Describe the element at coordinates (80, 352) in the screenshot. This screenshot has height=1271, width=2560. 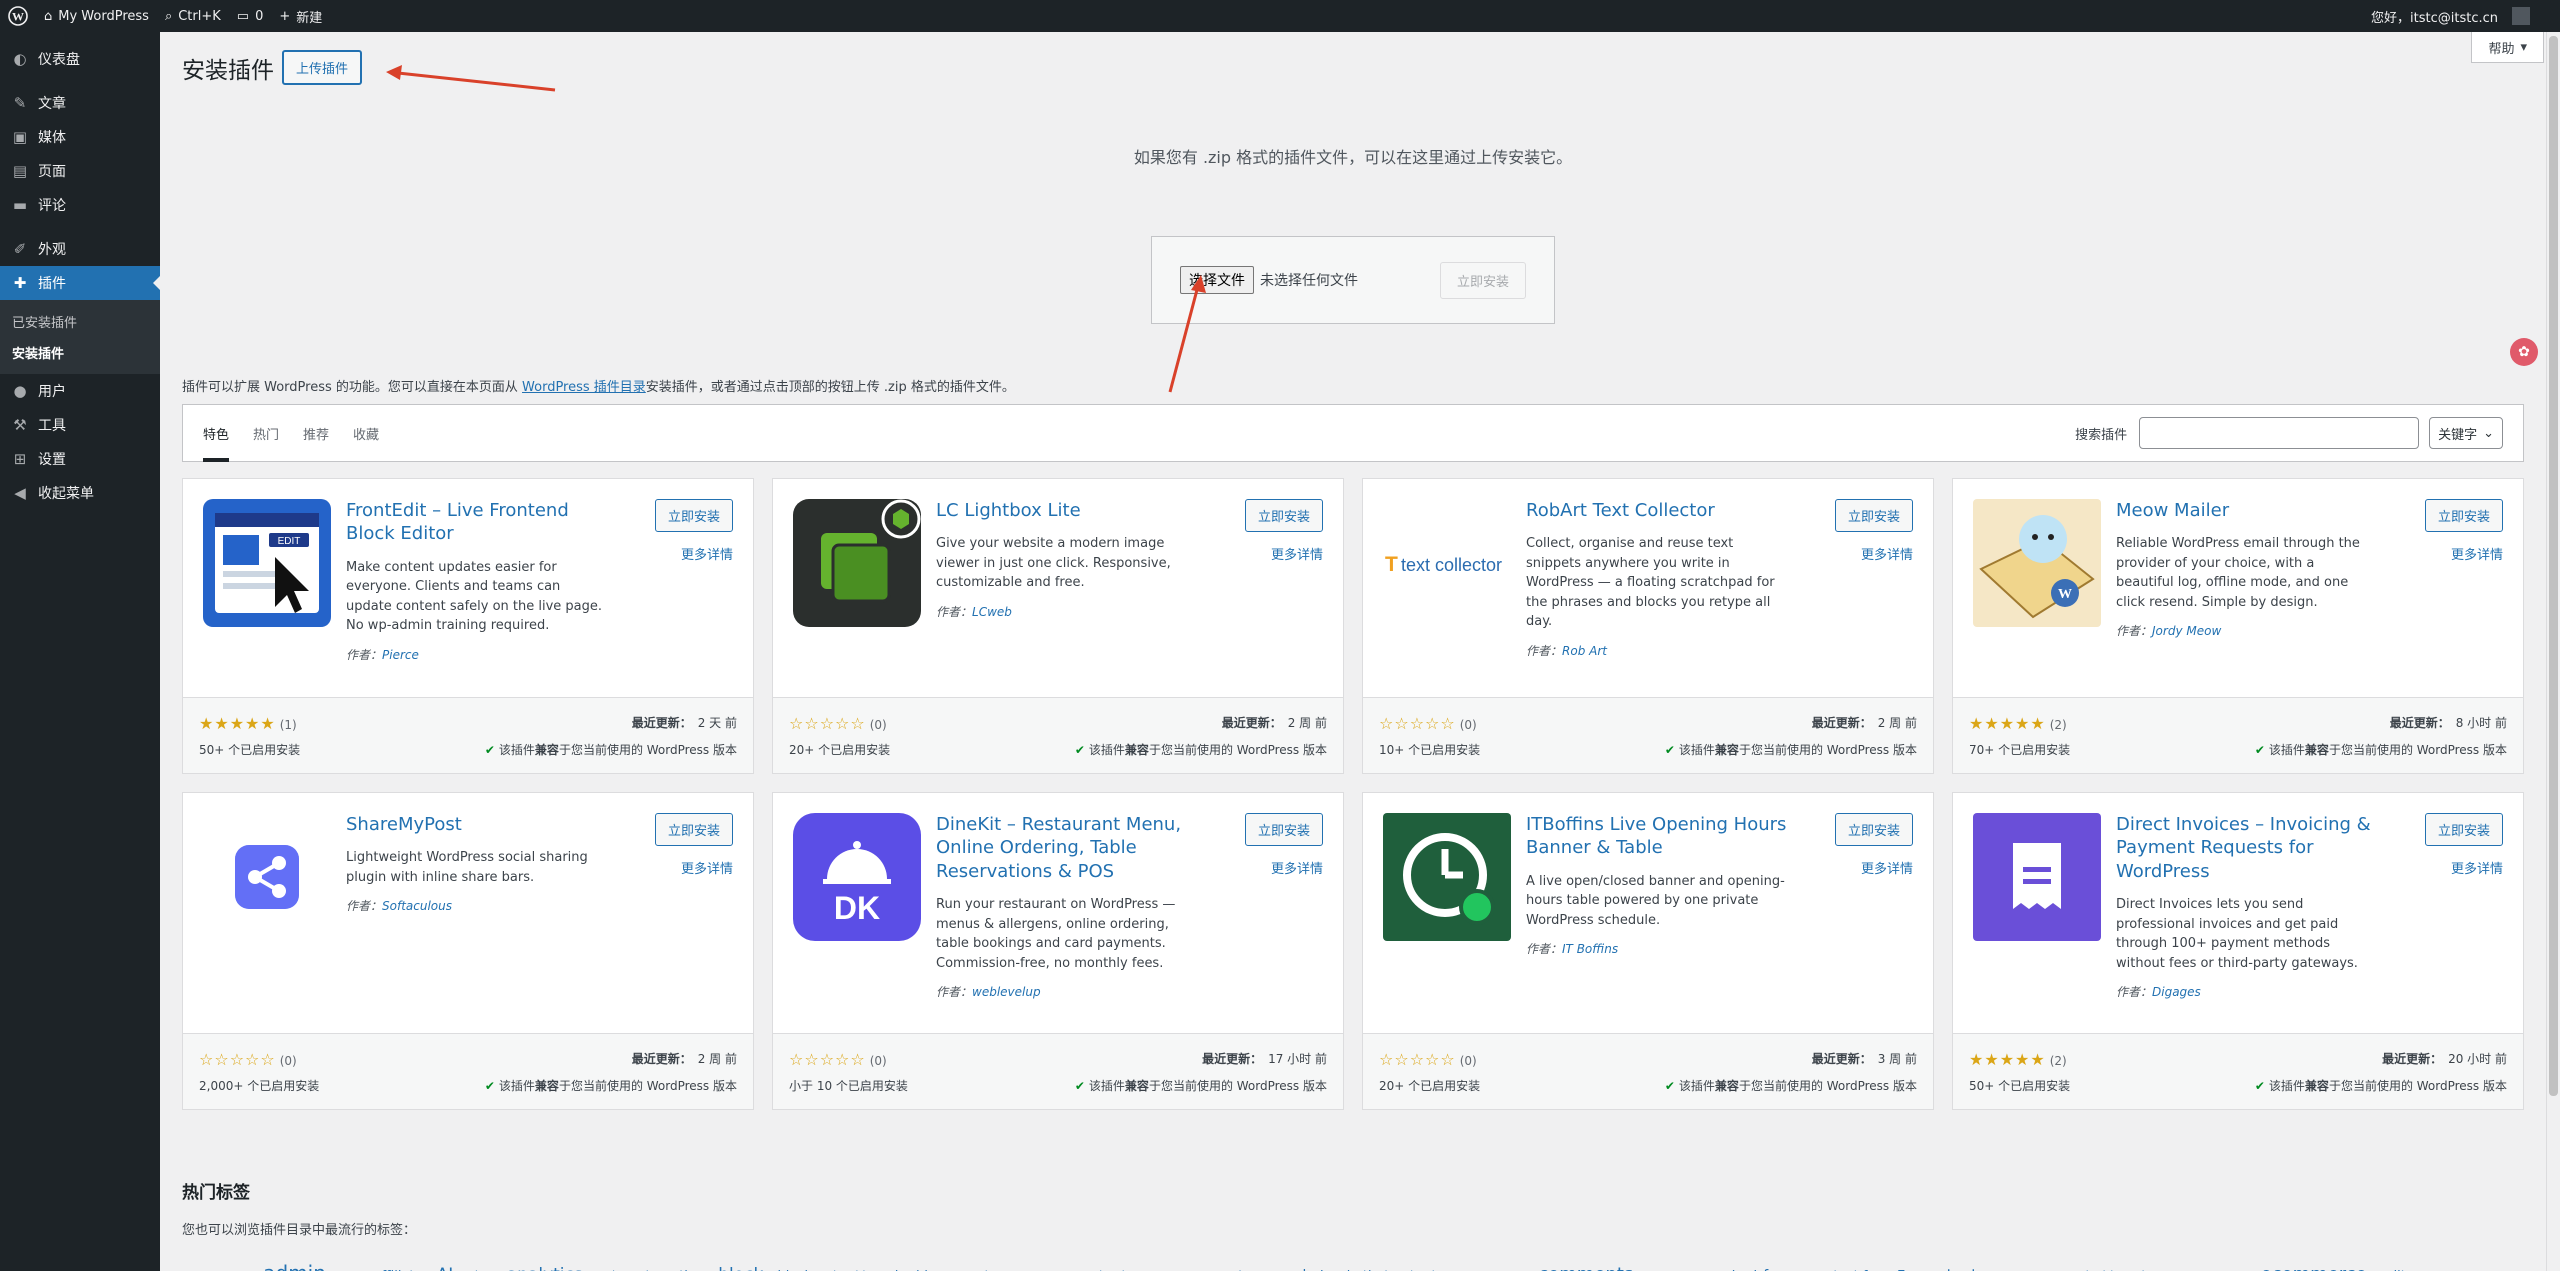
I see `submenu-add-plugin: 安装插件` at that location.